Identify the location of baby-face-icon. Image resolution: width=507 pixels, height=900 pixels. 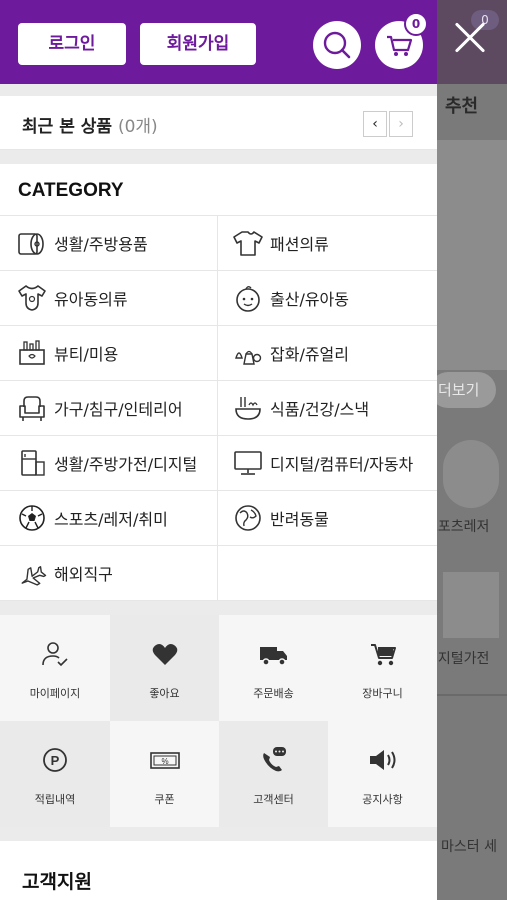
(248, 298).